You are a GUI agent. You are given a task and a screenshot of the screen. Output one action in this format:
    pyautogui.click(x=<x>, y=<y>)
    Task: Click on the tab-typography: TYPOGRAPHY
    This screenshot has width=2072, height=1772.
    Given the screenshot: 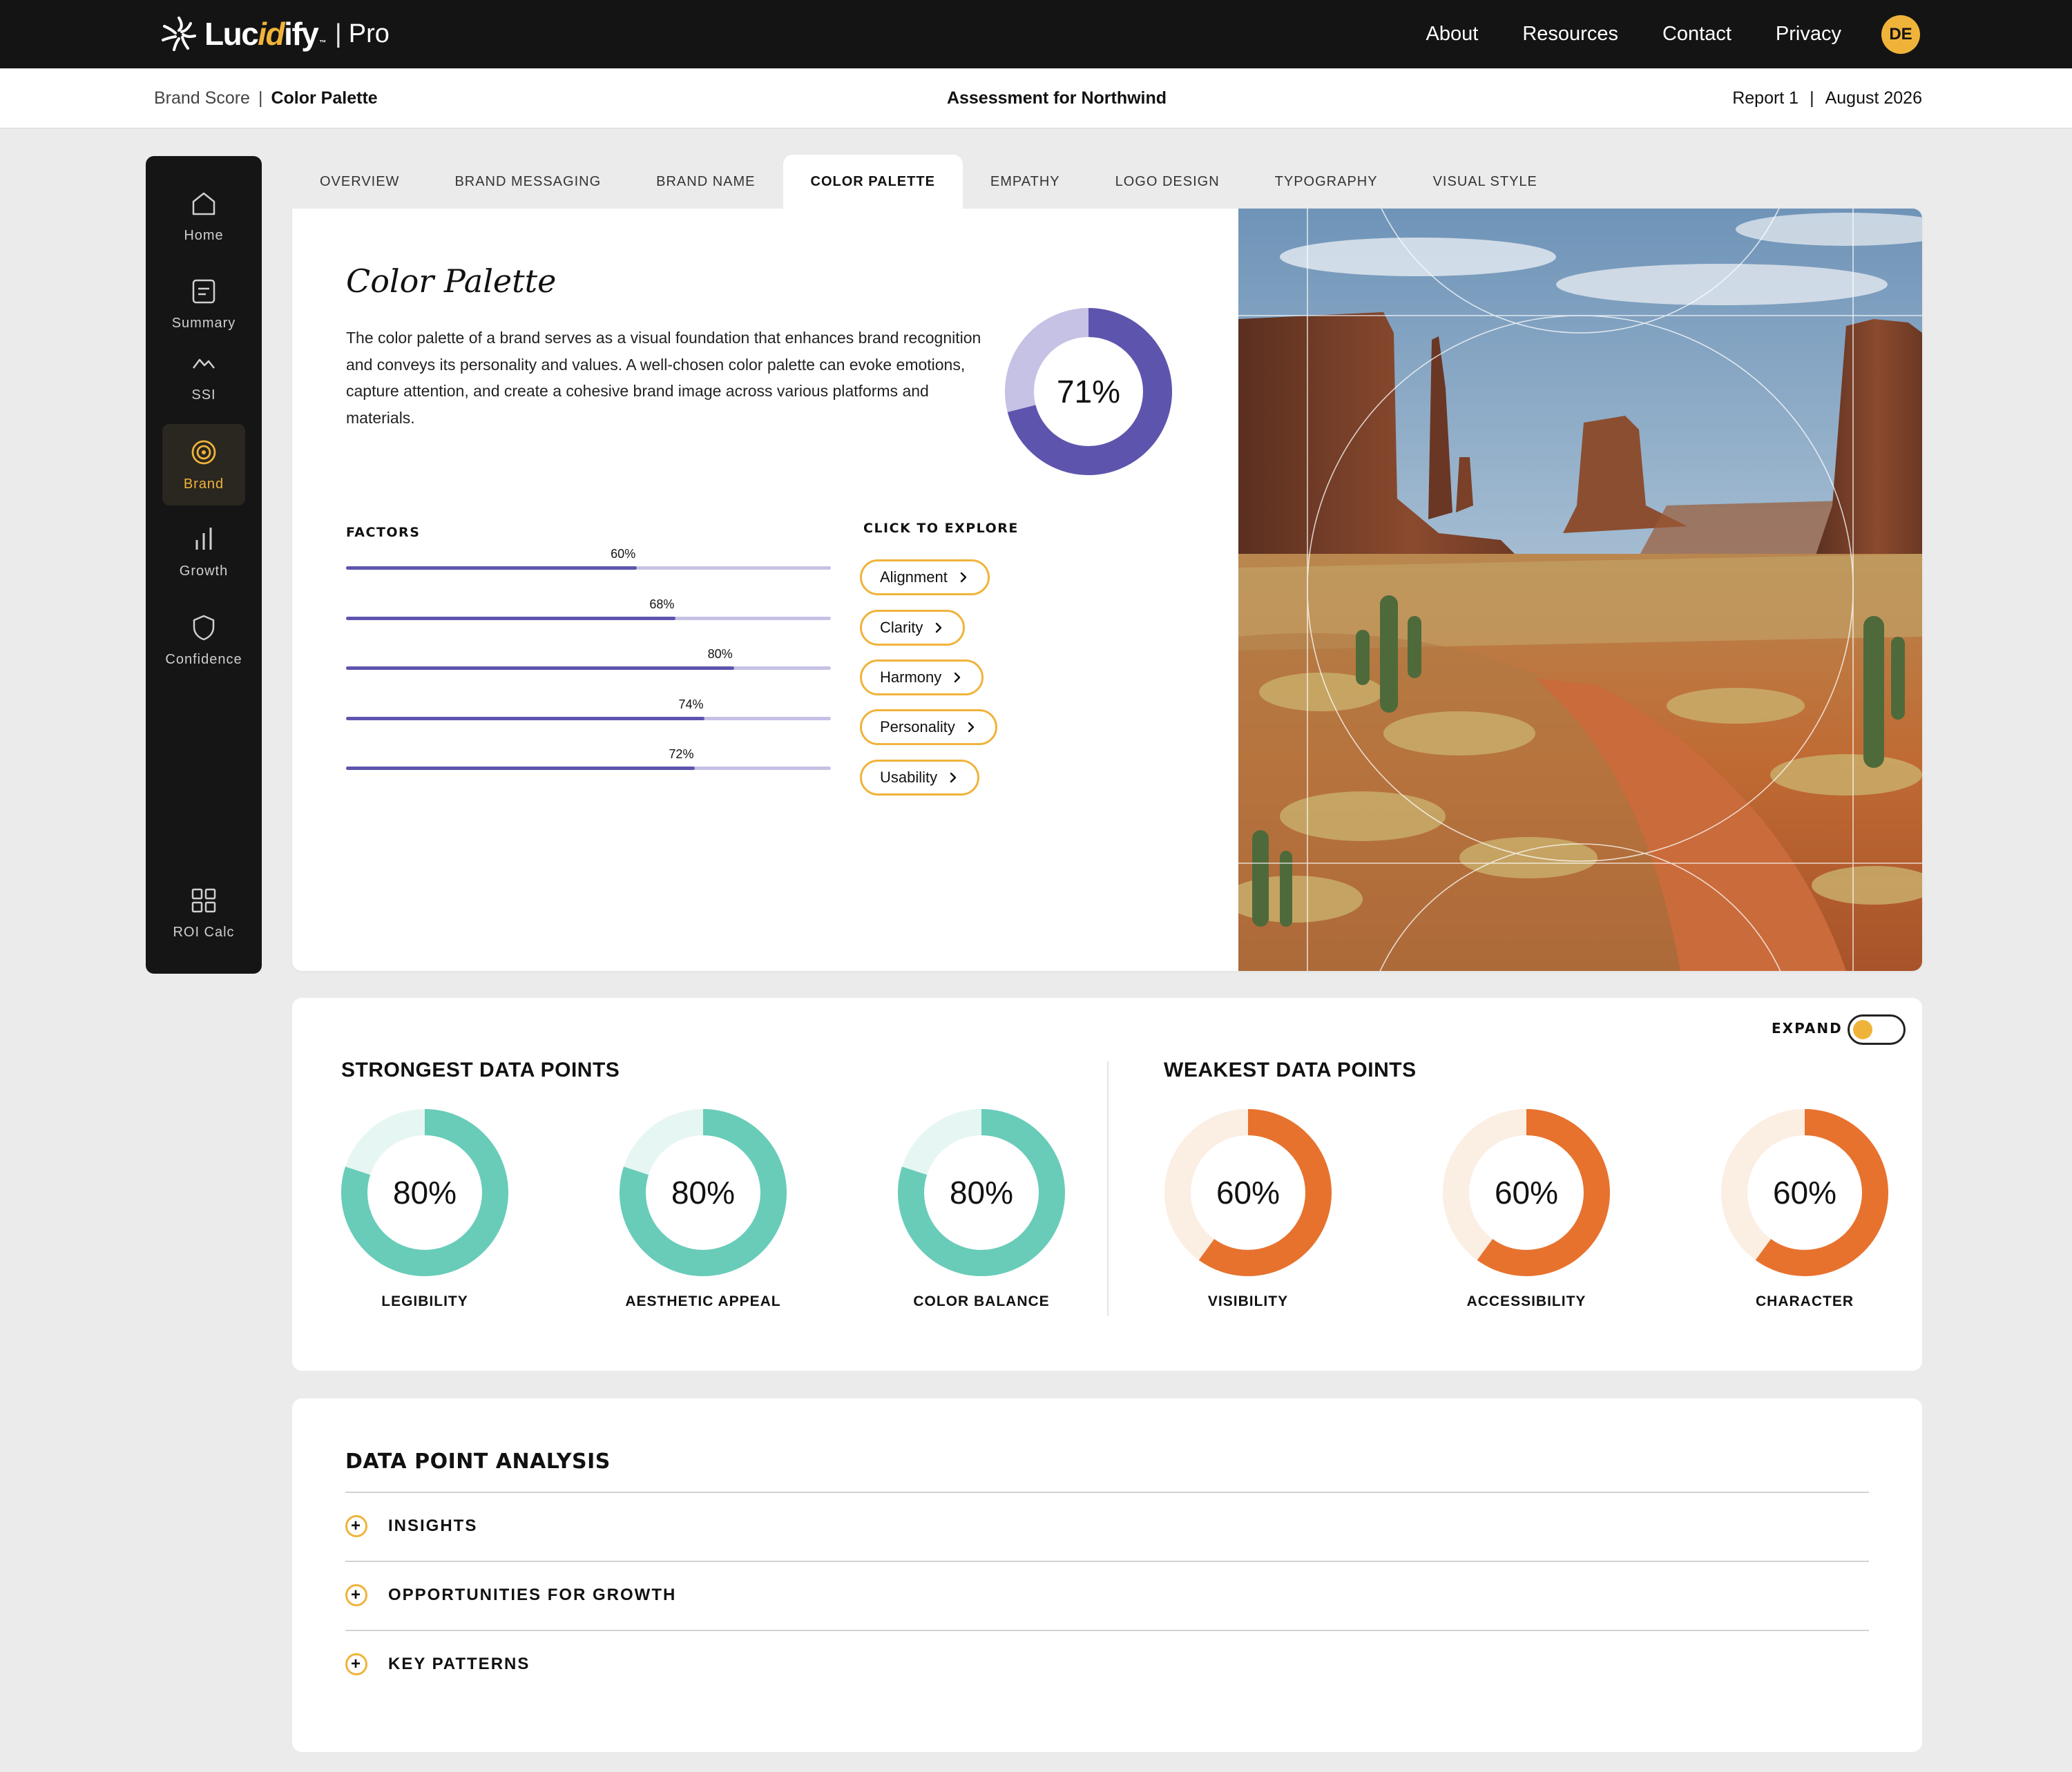 What is the action you would take?
    pyautogui.click(x=1326, y=182)
    